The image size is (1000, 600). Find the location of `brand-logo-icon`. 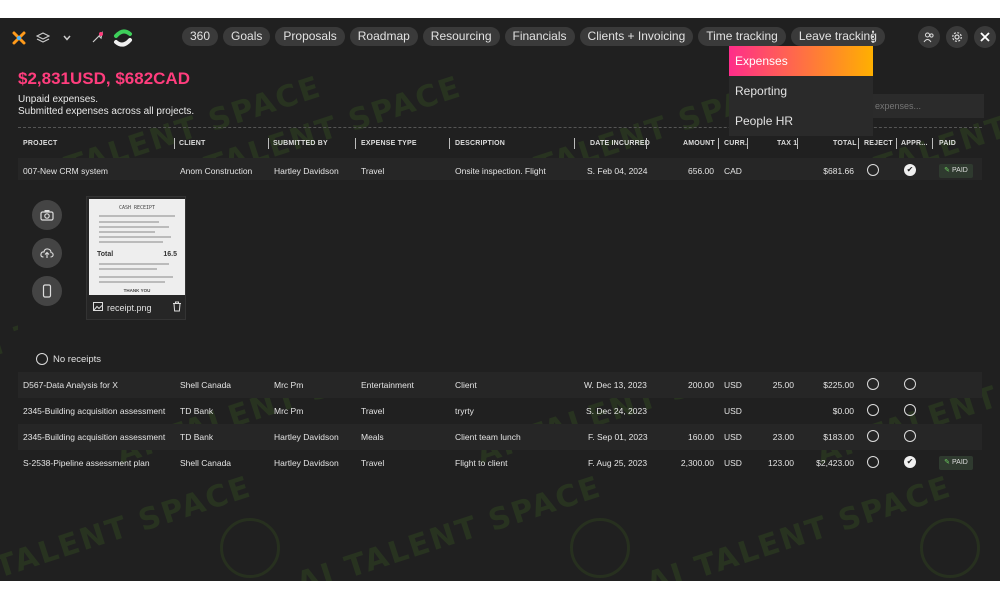

brand-logo-icon is located at coordinates (123, 38).